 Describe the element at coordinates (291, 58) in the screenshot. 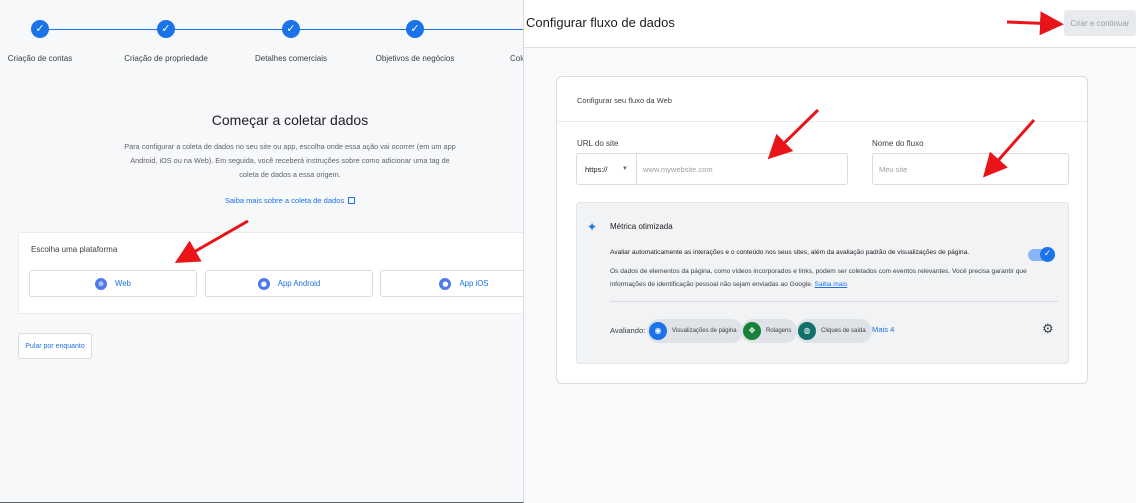

I see `step-label: Detalhes comerciais` at that location.